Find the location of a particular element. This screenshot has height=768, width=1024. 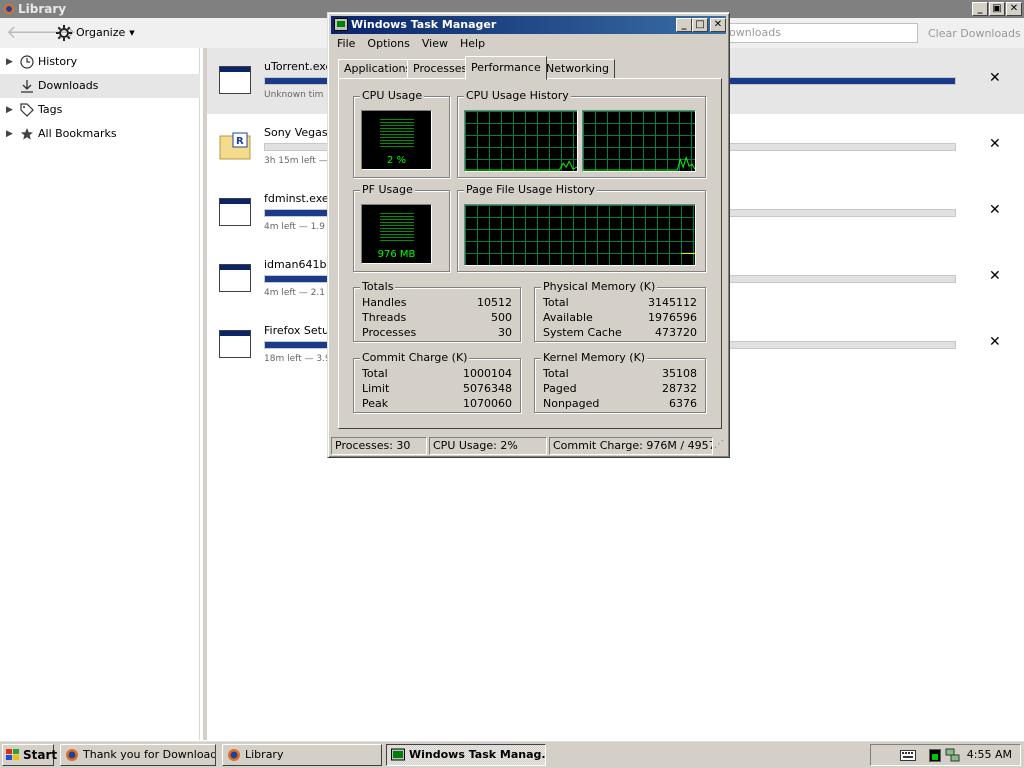

maximize-button: ▣ is located at coordinates (997, 9).